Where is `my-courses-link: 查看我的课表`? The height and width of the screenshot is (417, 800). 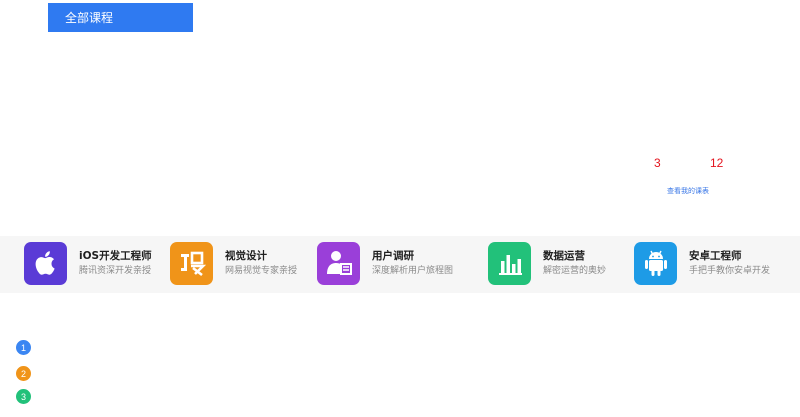 my-courses-link: 查看我的课表 is located at coordinates (688, 191).